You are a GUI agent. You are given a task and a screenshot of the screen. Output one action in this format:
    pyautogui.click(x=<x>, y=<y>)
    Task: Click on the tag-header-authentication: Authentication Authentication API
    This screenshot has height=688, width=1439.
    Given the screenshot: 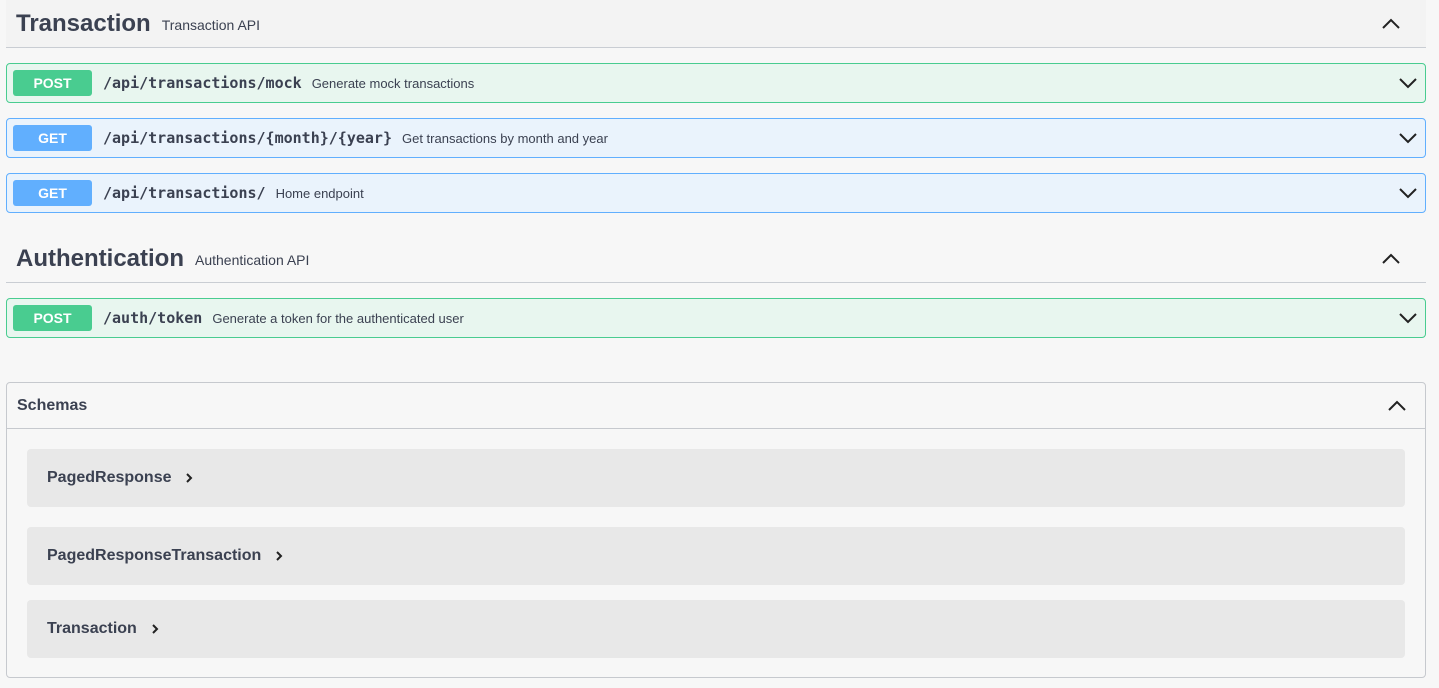 What is the action you would take?
    pyautogui.click(x=716, y=259)
    